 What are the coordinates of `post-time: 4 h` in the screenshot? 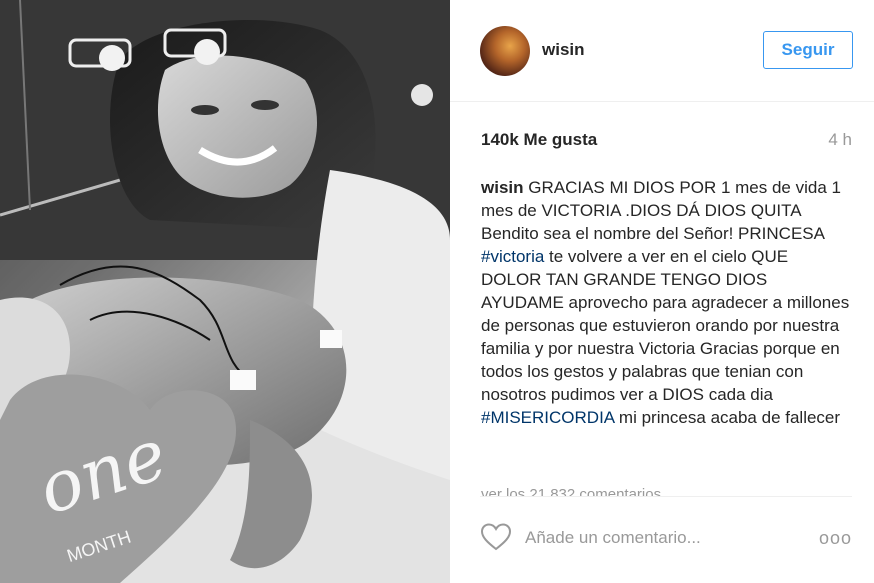 It's located at (840, 140).